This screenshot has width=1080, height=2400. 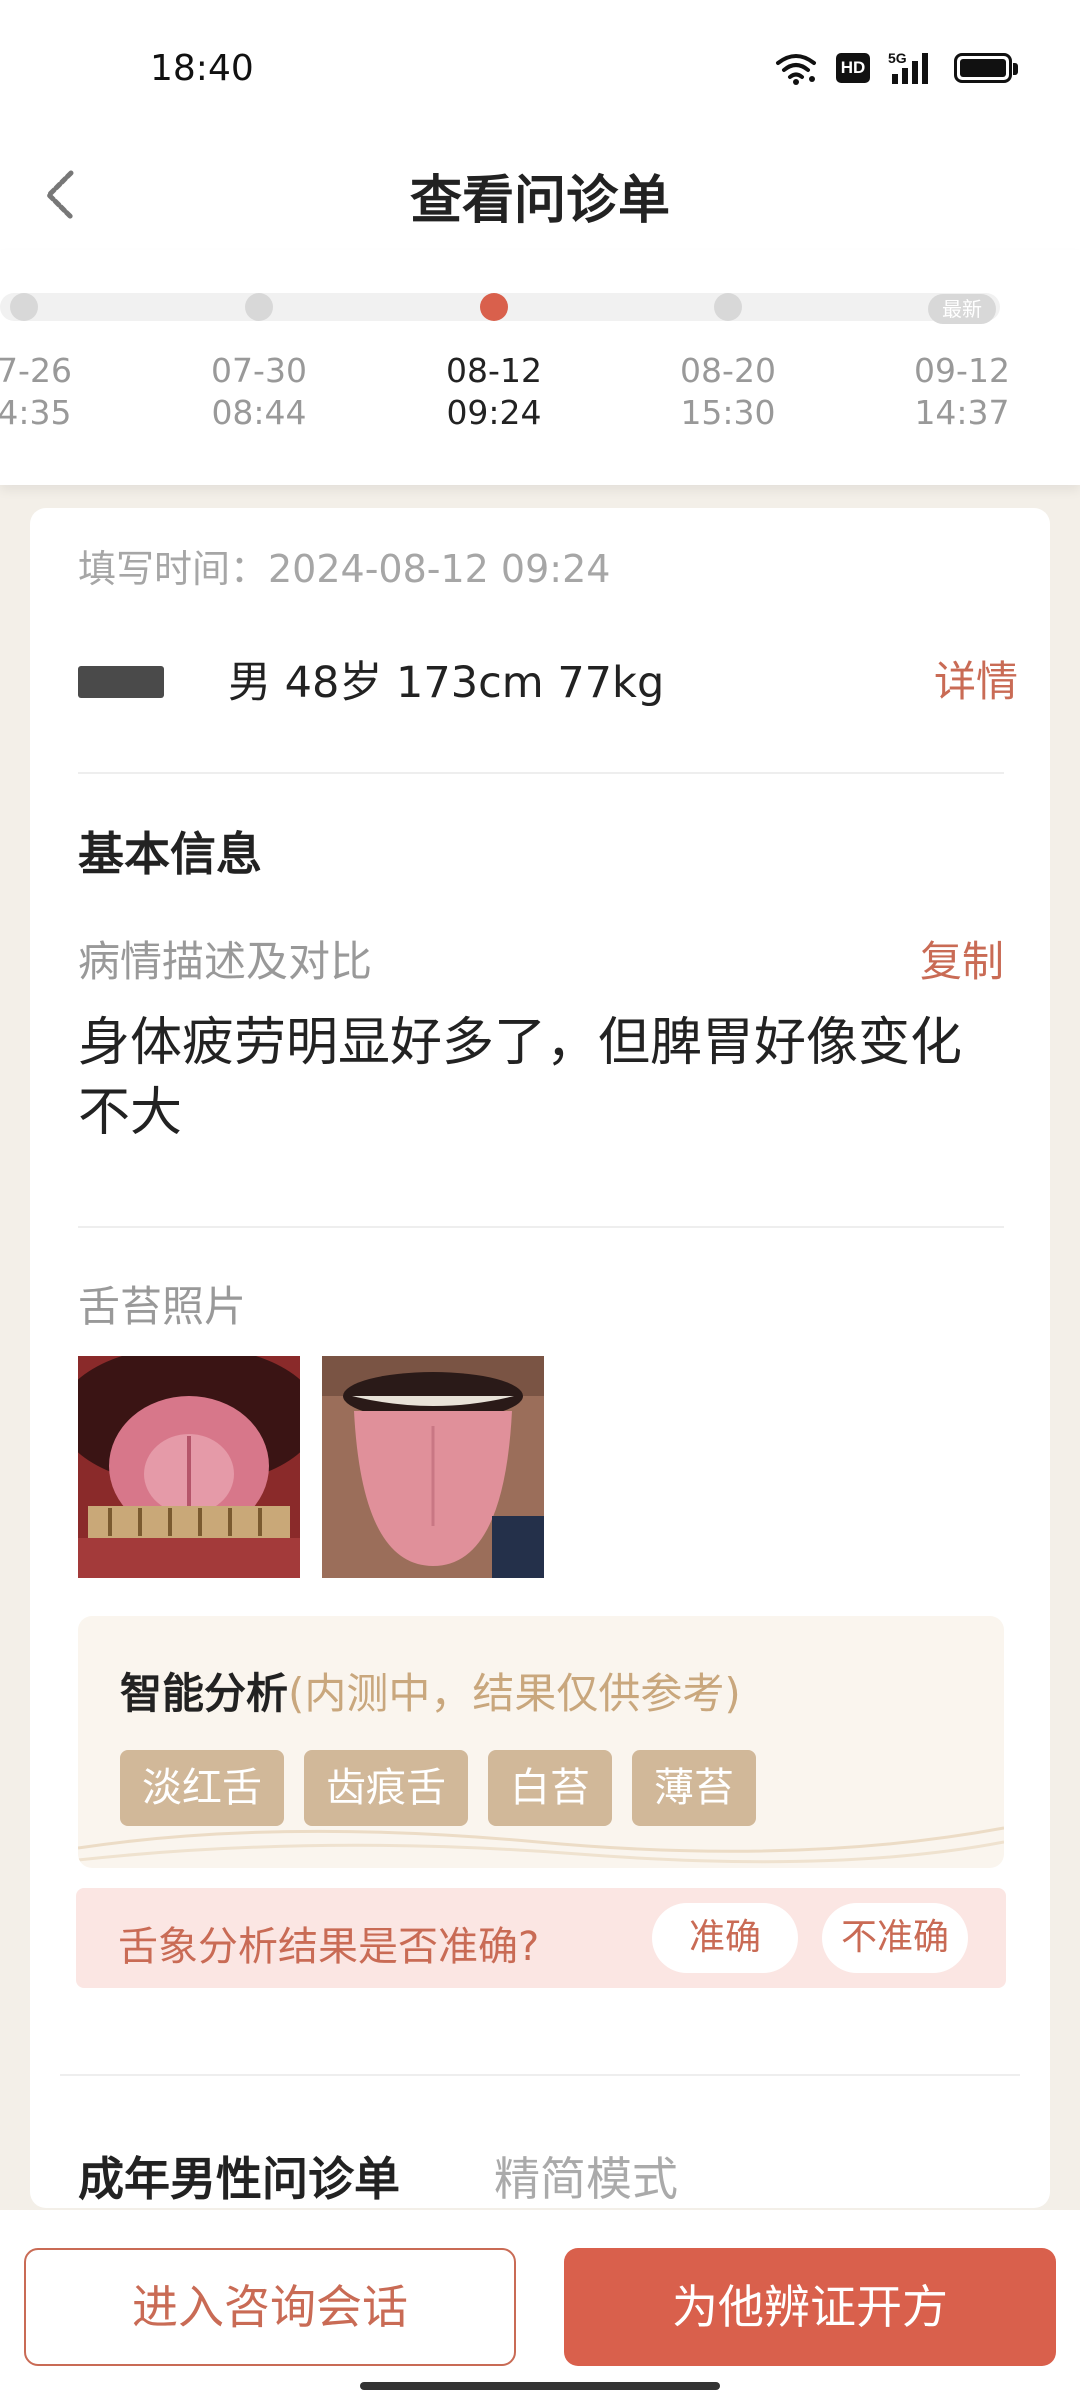 I want to click on analysis-title: 智能分析, so click(x=204, y=1693).